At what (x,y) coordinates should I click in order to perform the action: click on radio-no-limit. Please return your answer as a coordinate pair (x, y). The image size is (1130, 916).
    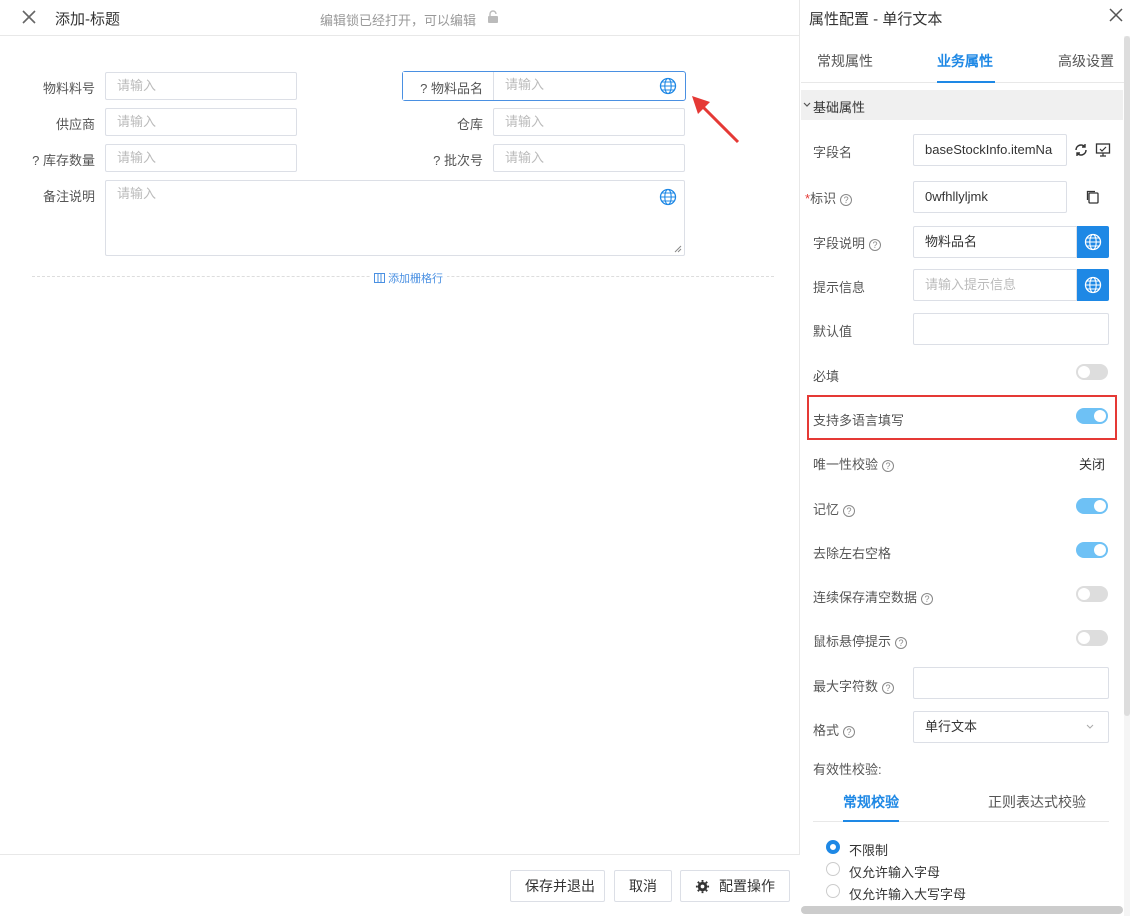
    Looking at the image, I should click on (833, 847).